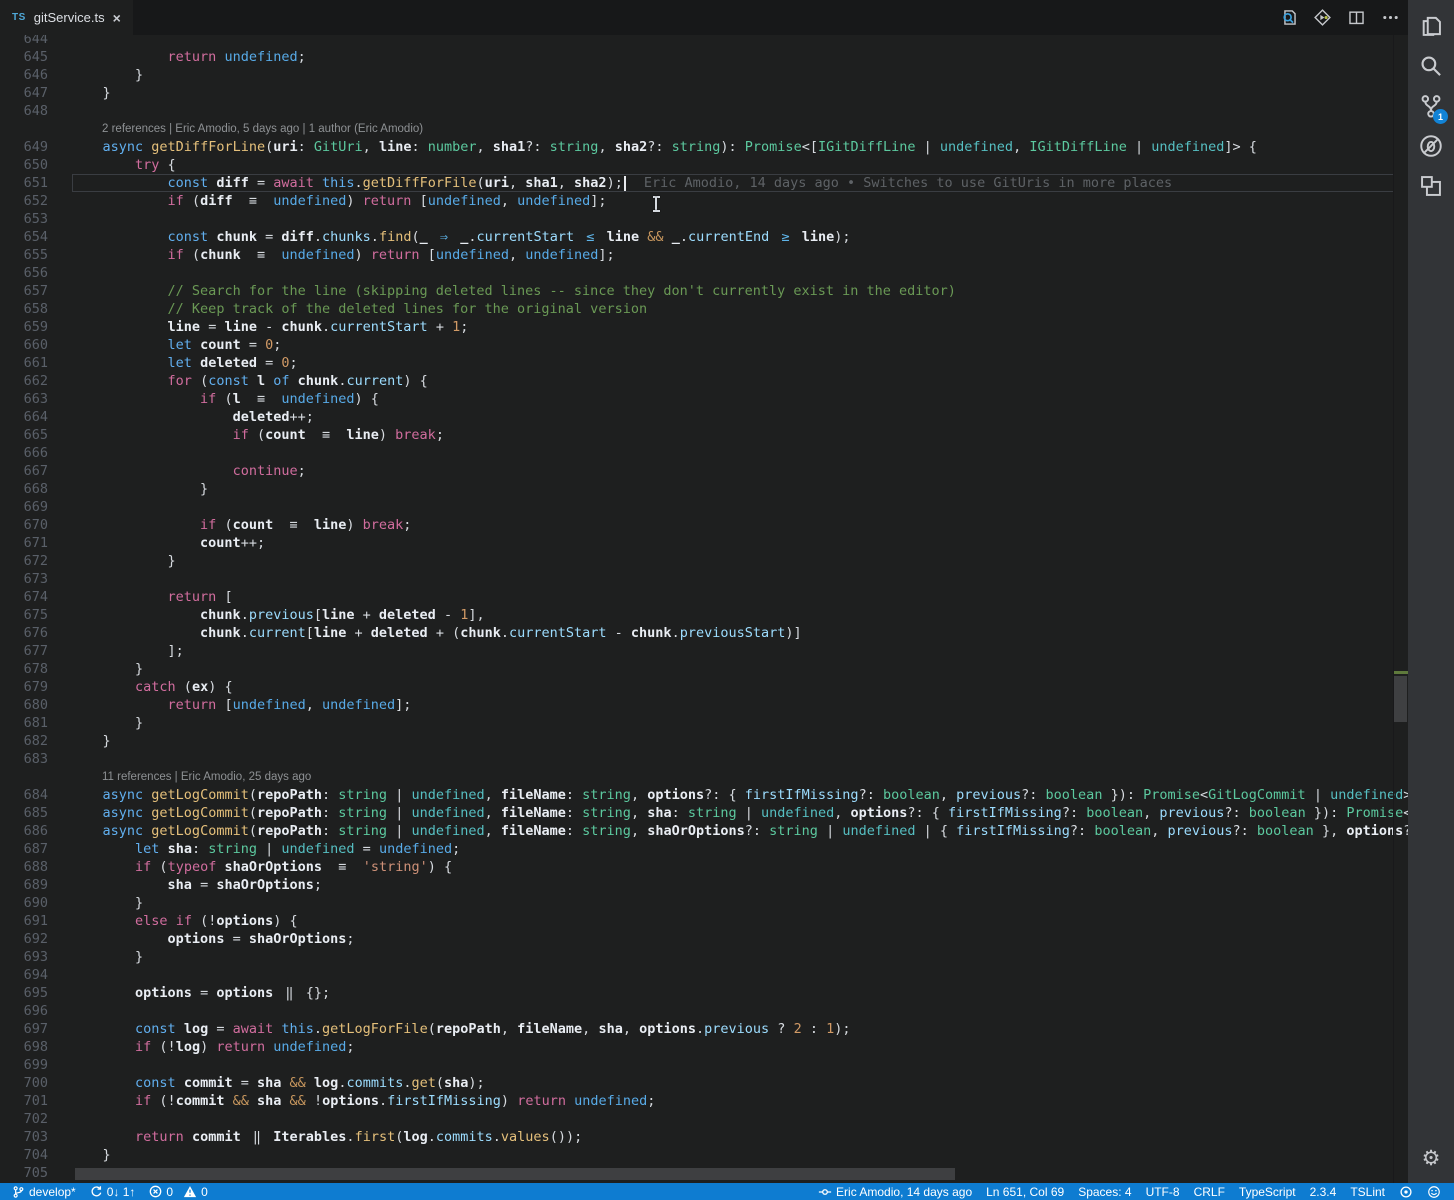  I want to click on line-number: 656, so click(24, 273).